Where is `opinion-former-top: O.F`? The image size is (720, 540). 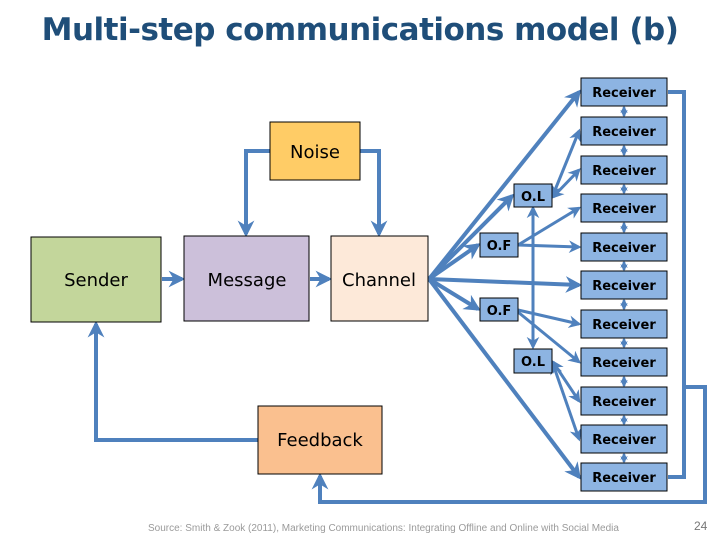 opinion-former-top: O.F is located at coordinates (499, 245).